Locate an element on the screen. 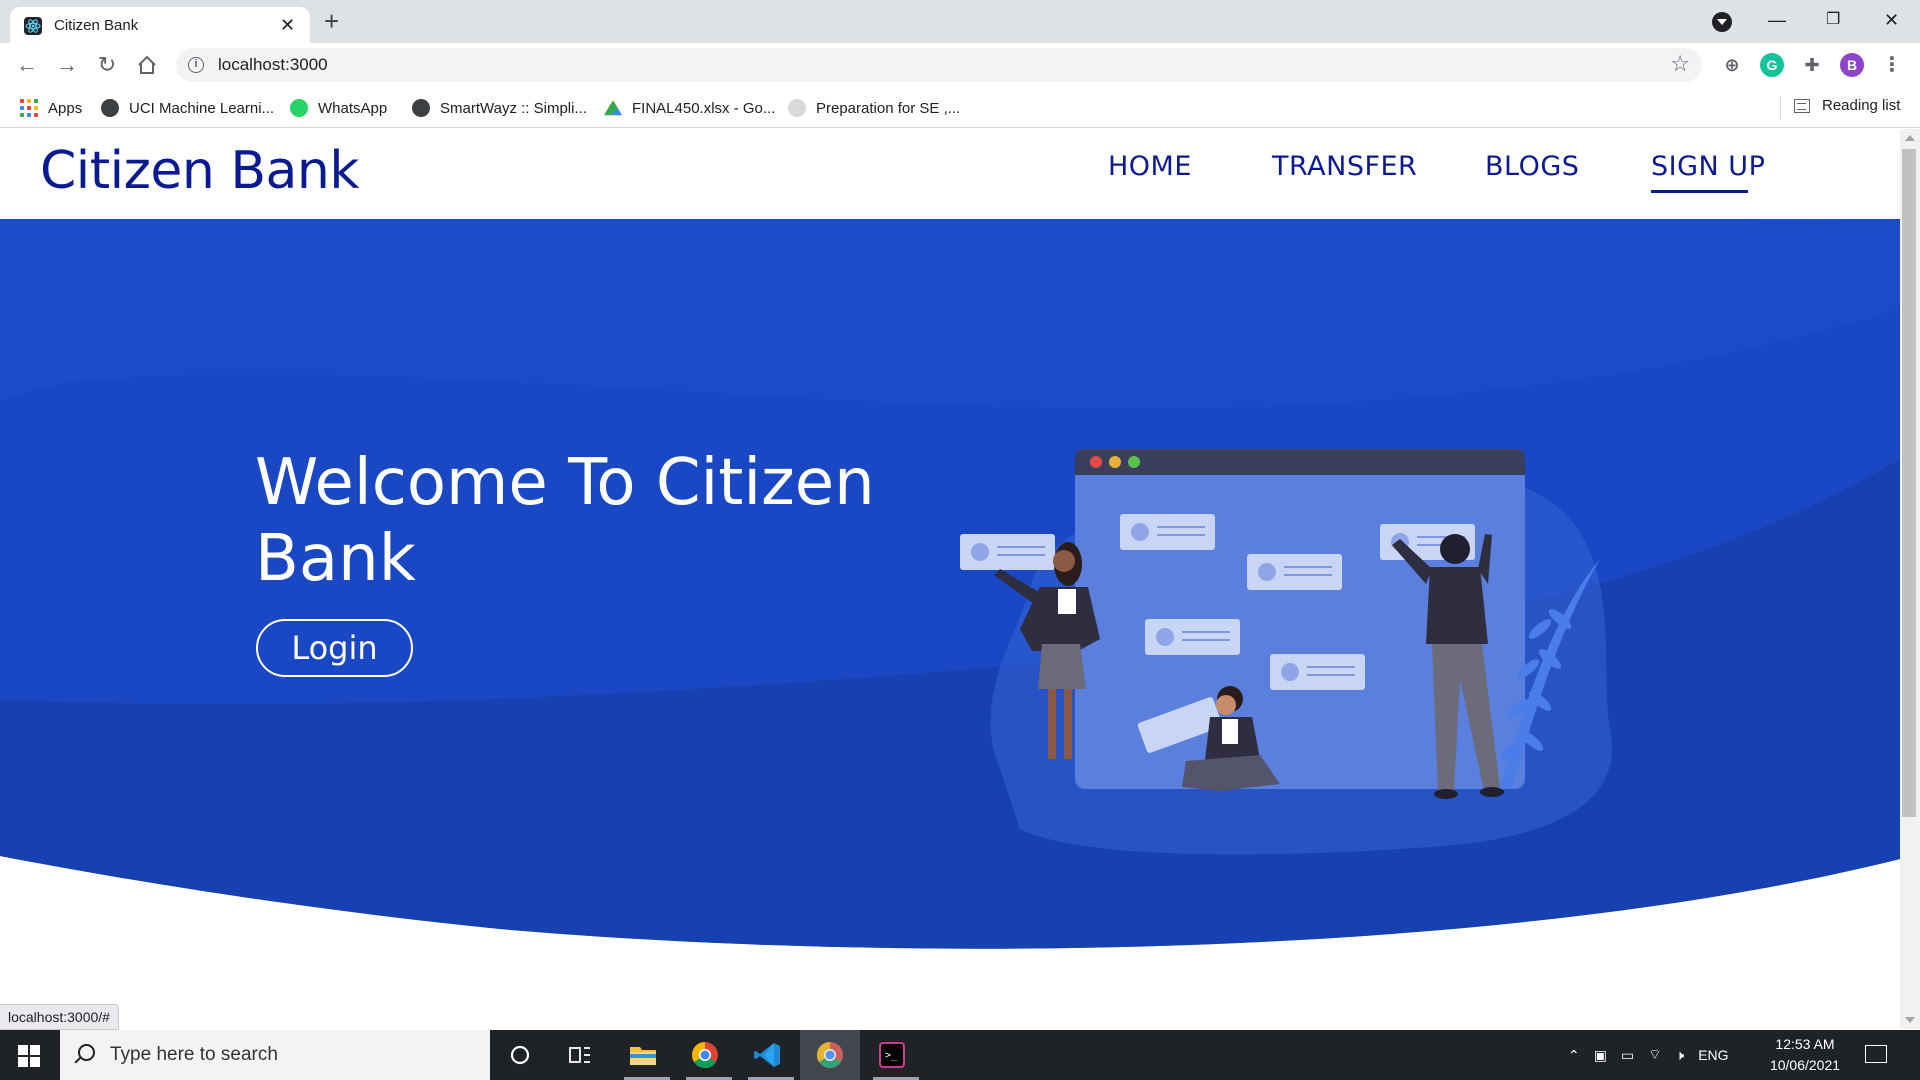 The width and height of the screenshot is (1920, 1080). profile-avatar: B is located at coordinates (1852, 65).